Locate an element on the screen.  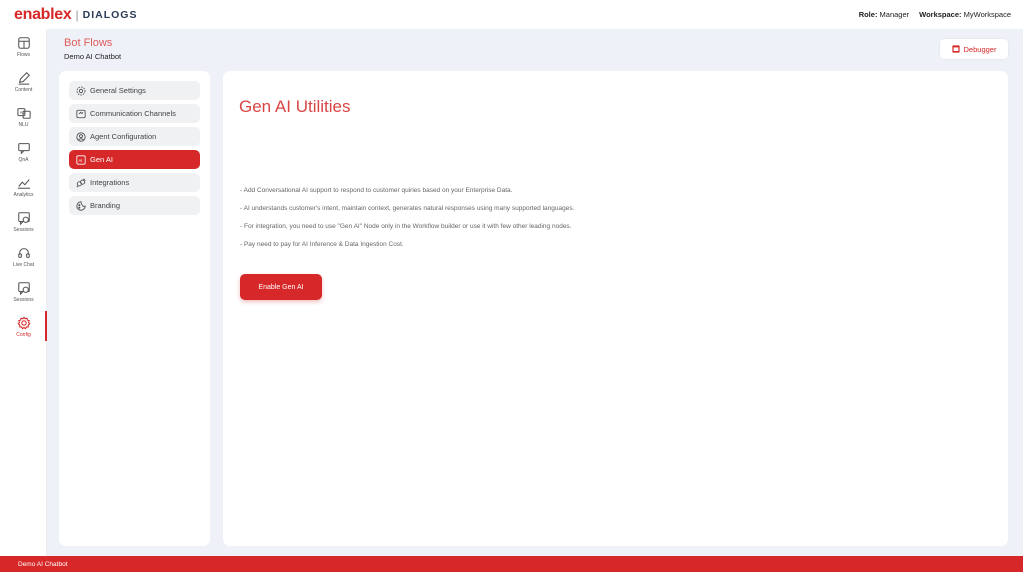
menu-item-agent-configuration: Agent Configuration is located at coordinates (134, 136).